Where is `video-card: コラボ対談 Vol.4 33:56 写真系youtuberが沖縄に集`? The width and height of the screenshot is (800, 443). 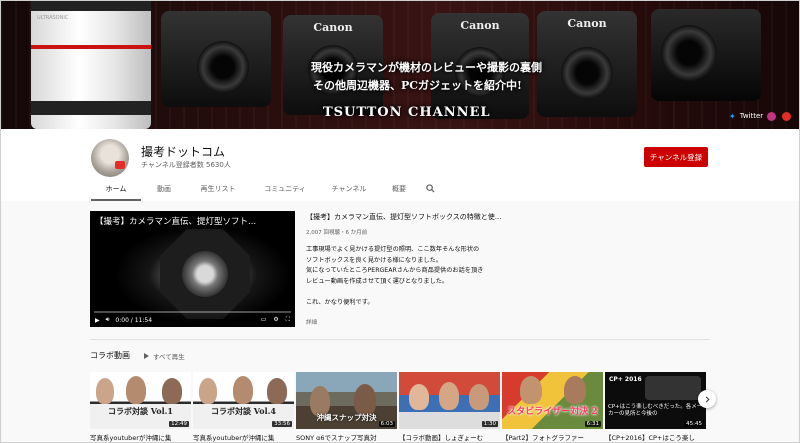
video-card: コラボ対談 Vol.4 33:56 写真系youtuberが沖縄に集 is located at coordinates (243, 407).